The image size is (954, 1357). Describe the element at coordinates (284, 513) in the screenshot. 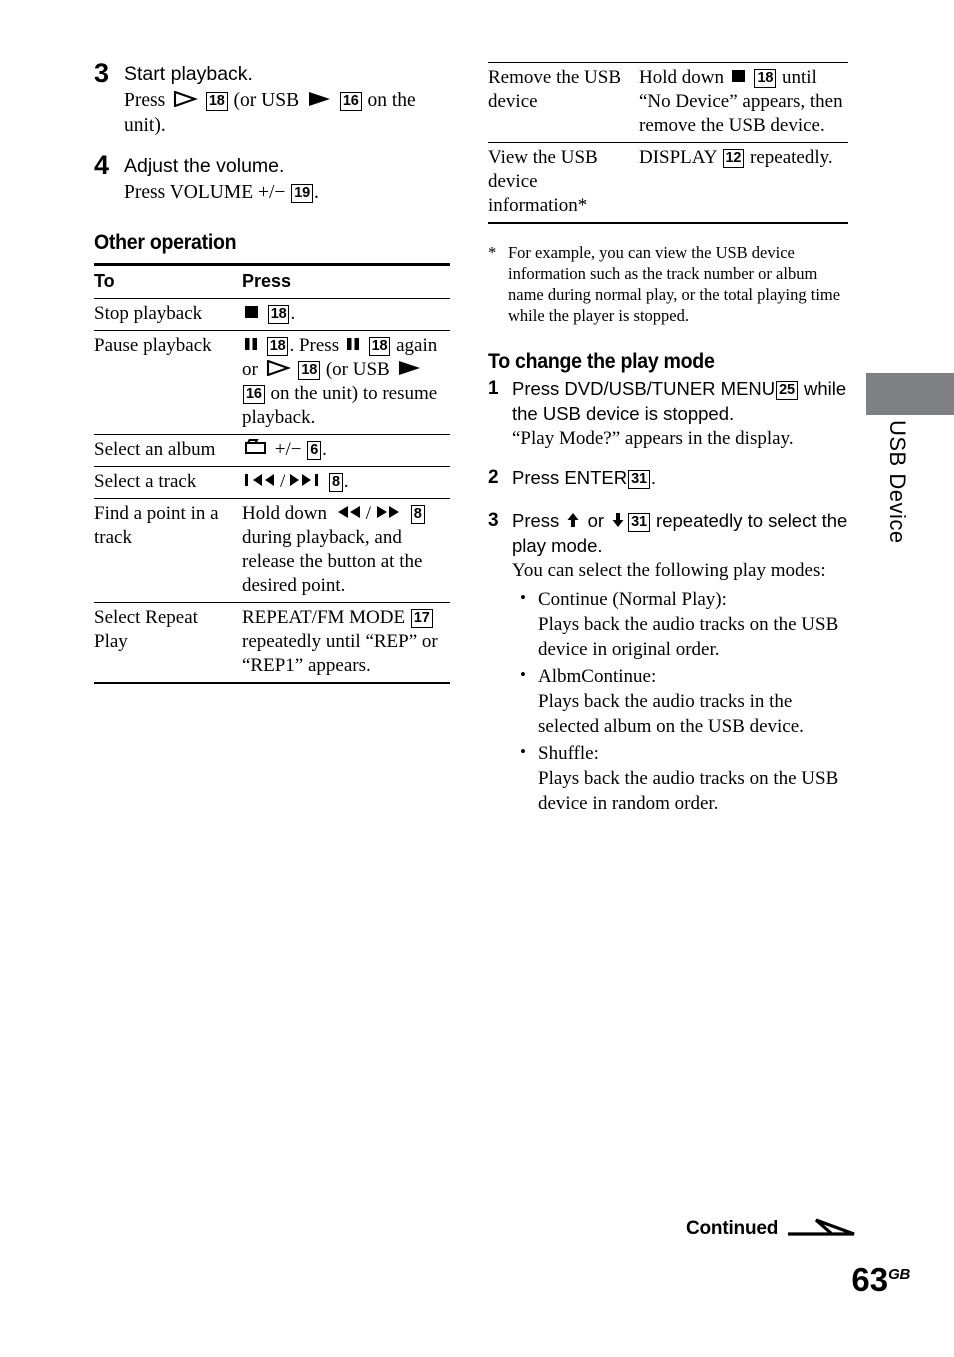

I see `find-point-text-a: Hold down` at that location.